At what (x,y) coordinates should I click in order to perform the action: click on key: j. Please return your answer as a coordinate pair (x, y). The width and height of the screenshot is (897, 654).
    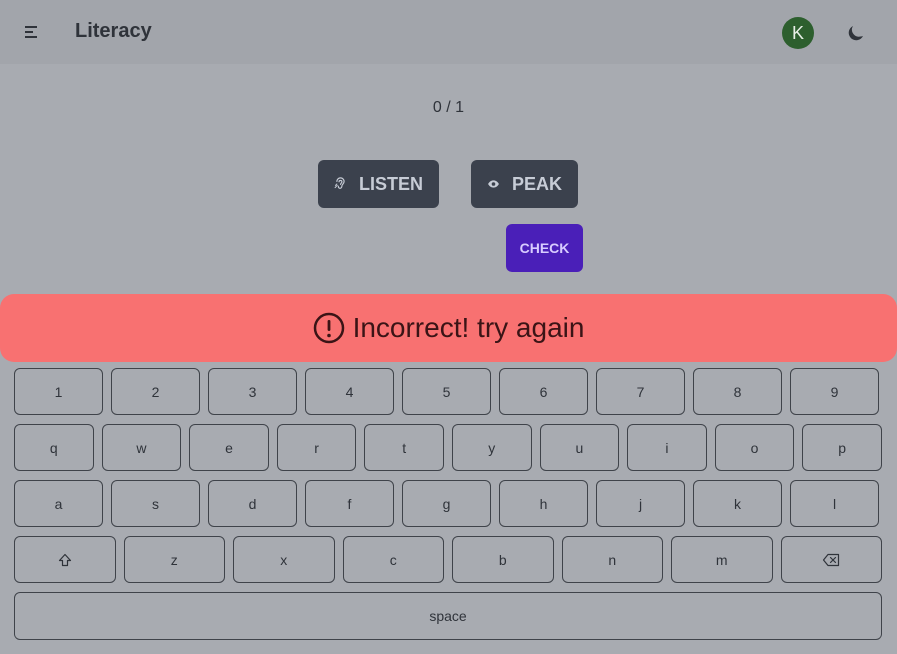
    Looking at the image, I should click on (640, 503).